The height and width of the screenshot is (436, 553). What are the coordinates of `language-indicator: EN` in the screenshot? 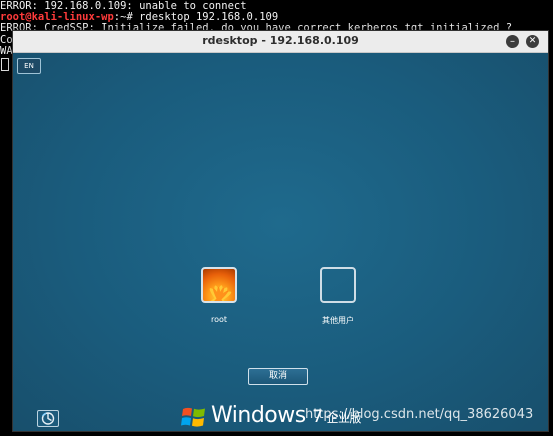 It's located at (29, 66).